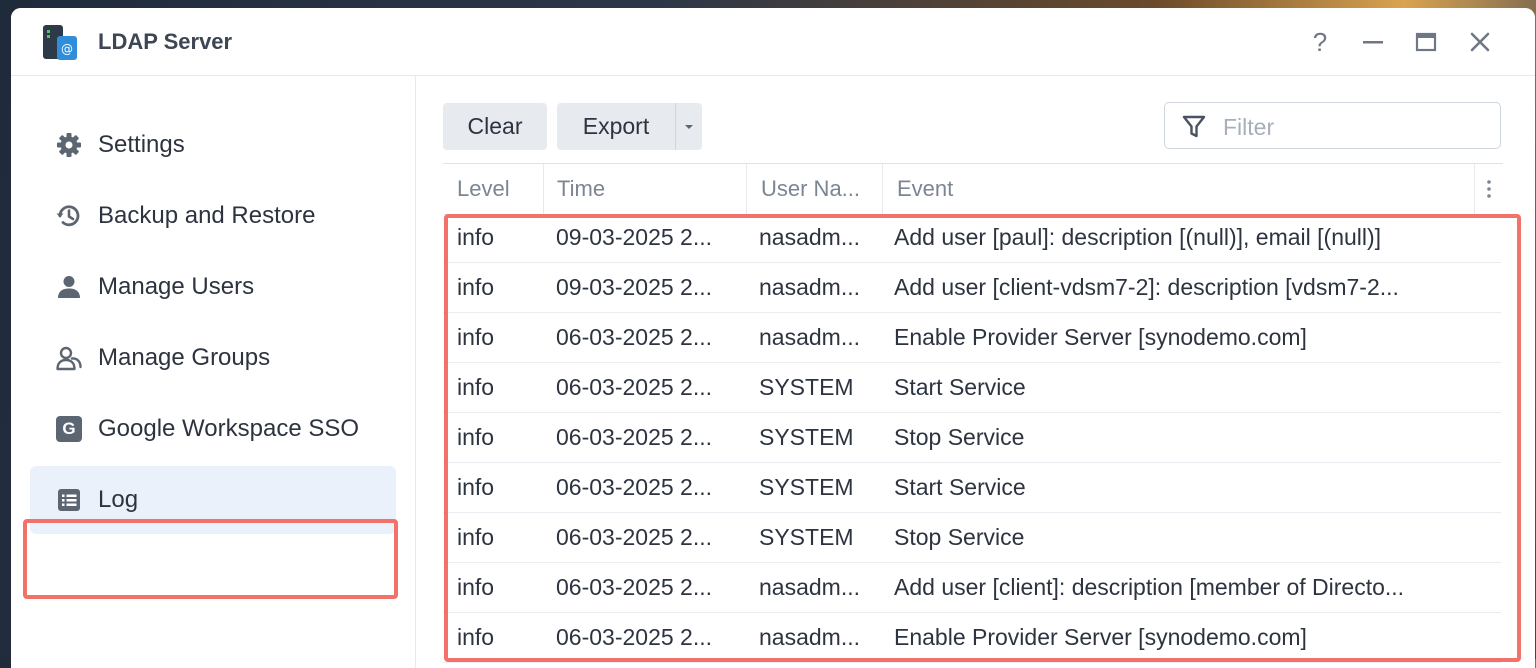 Image resolution: width=1536 pixels, height=668 pixels. I want to click on gear-icon, so click(69, 145).